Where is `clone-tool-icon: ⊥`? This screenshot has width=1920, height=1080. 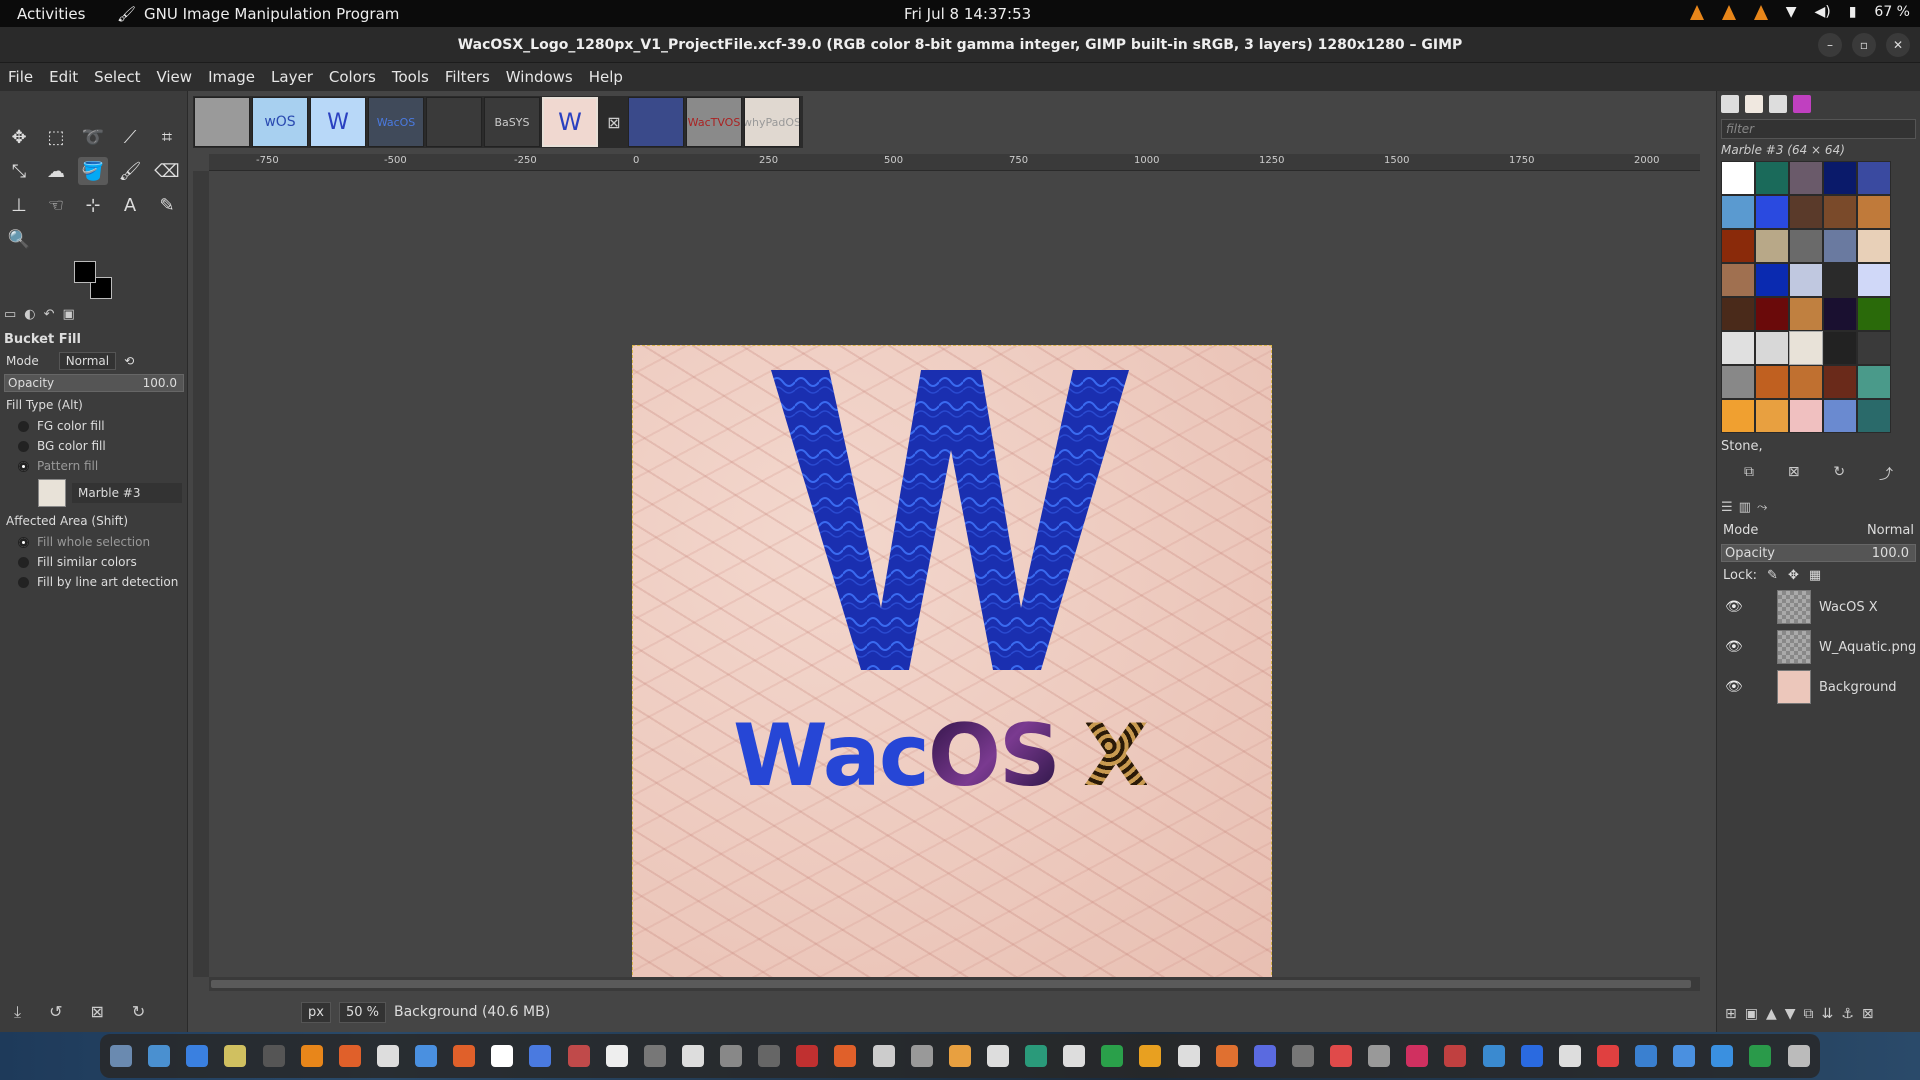
clone-tool-icon: ⊥ is located at coordinates (19, 205).